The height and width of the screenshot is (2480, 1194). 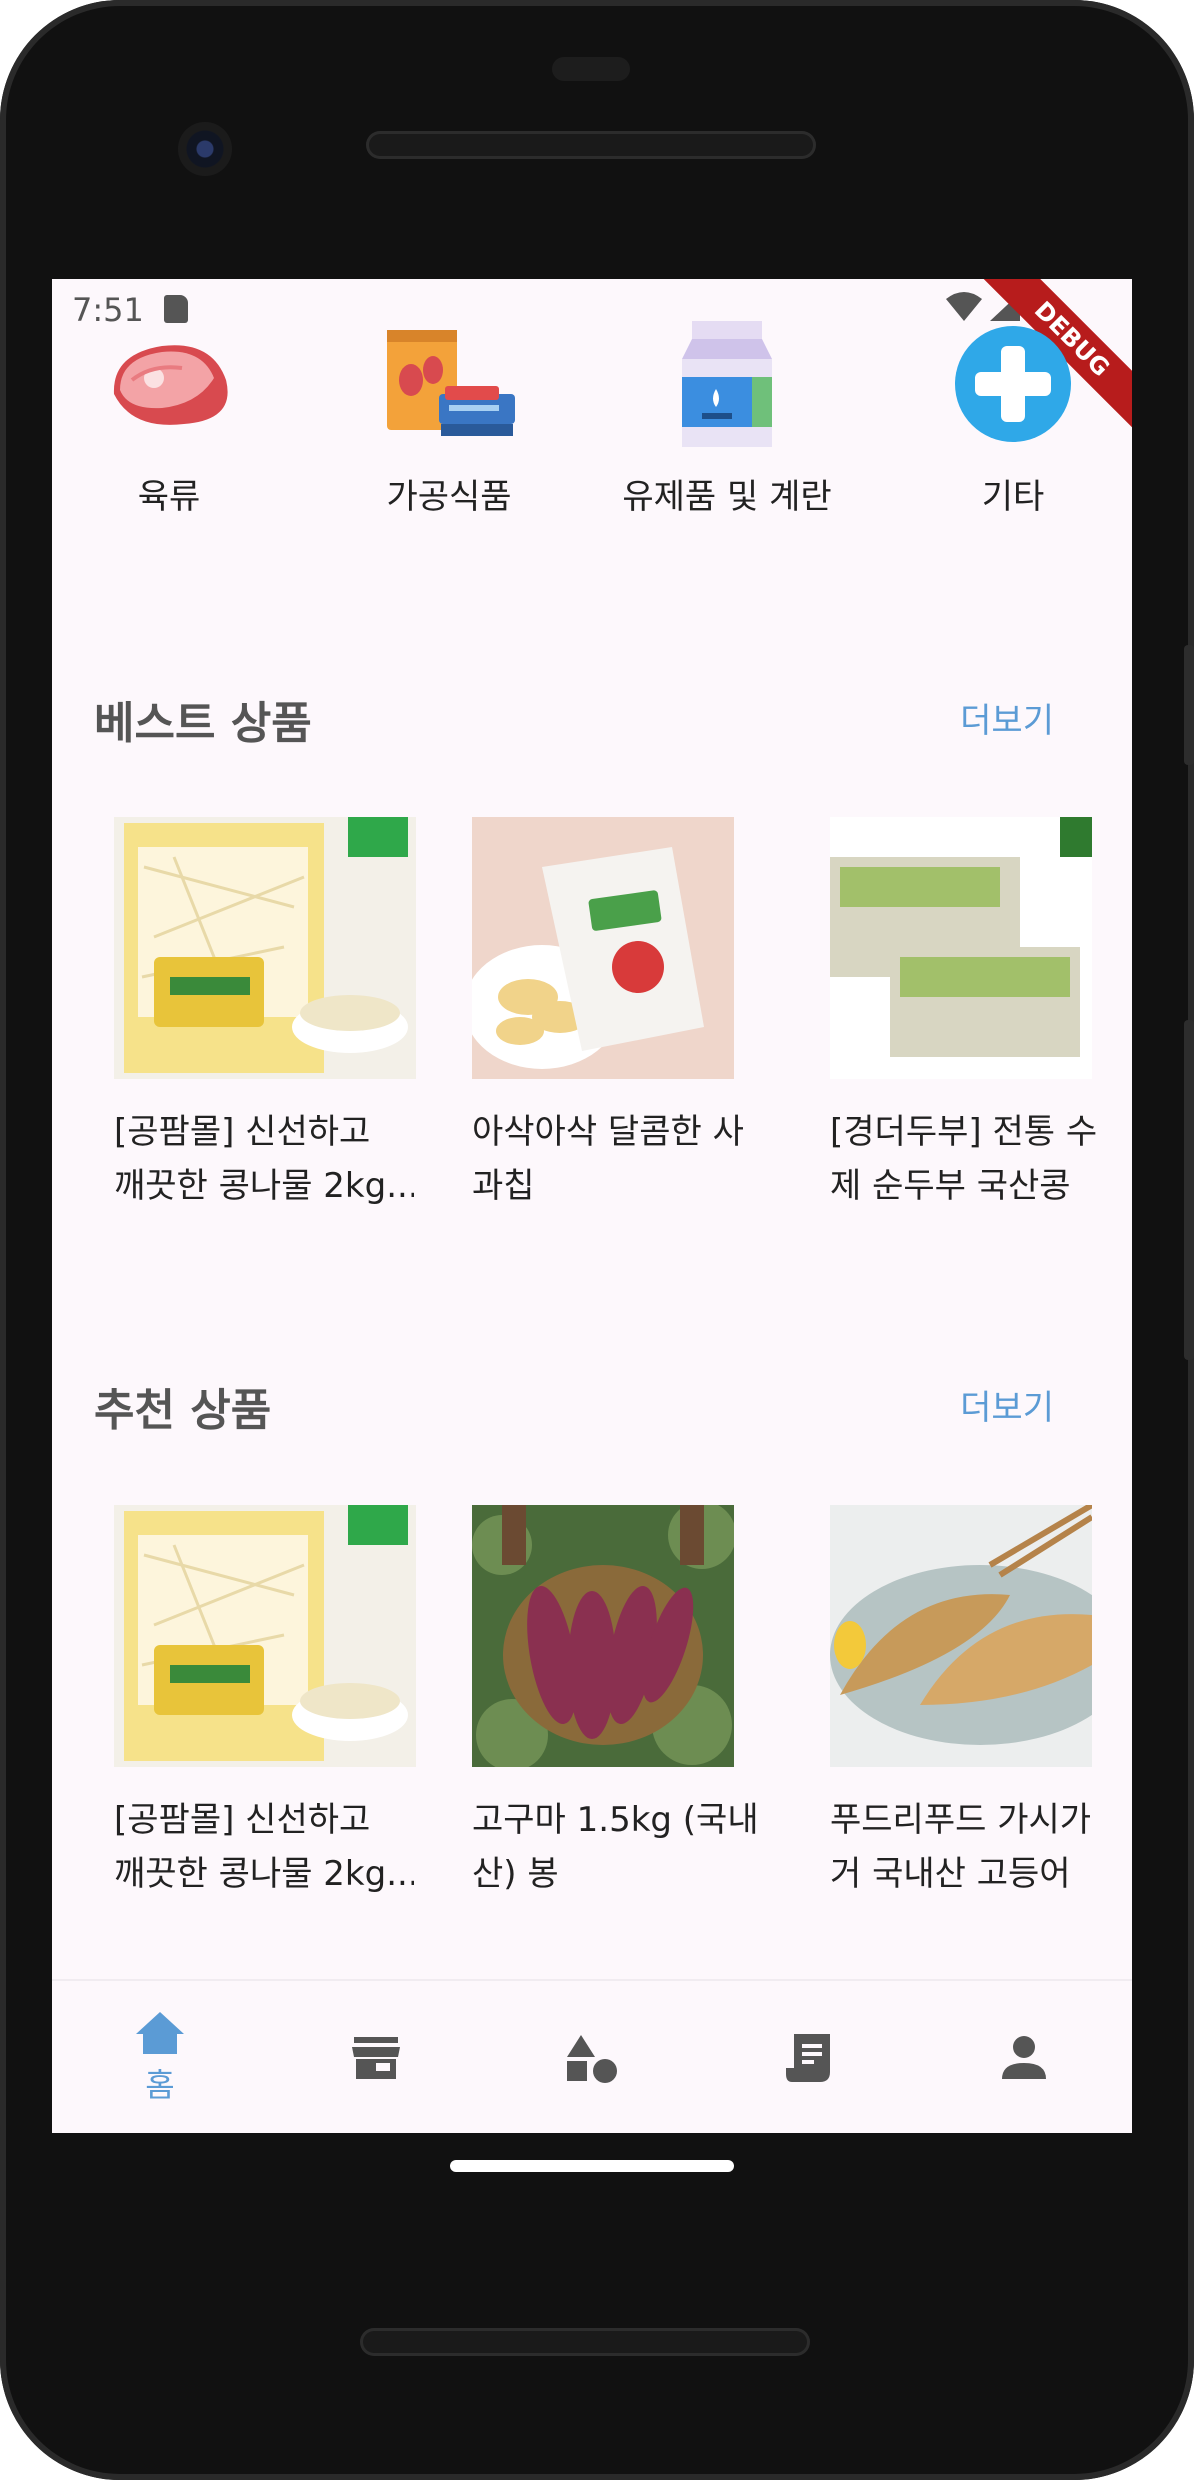 What do you see at coordinates (451, 383) in the screenshot?
I see `canned-food-icon` at bounding box center [451, 383].